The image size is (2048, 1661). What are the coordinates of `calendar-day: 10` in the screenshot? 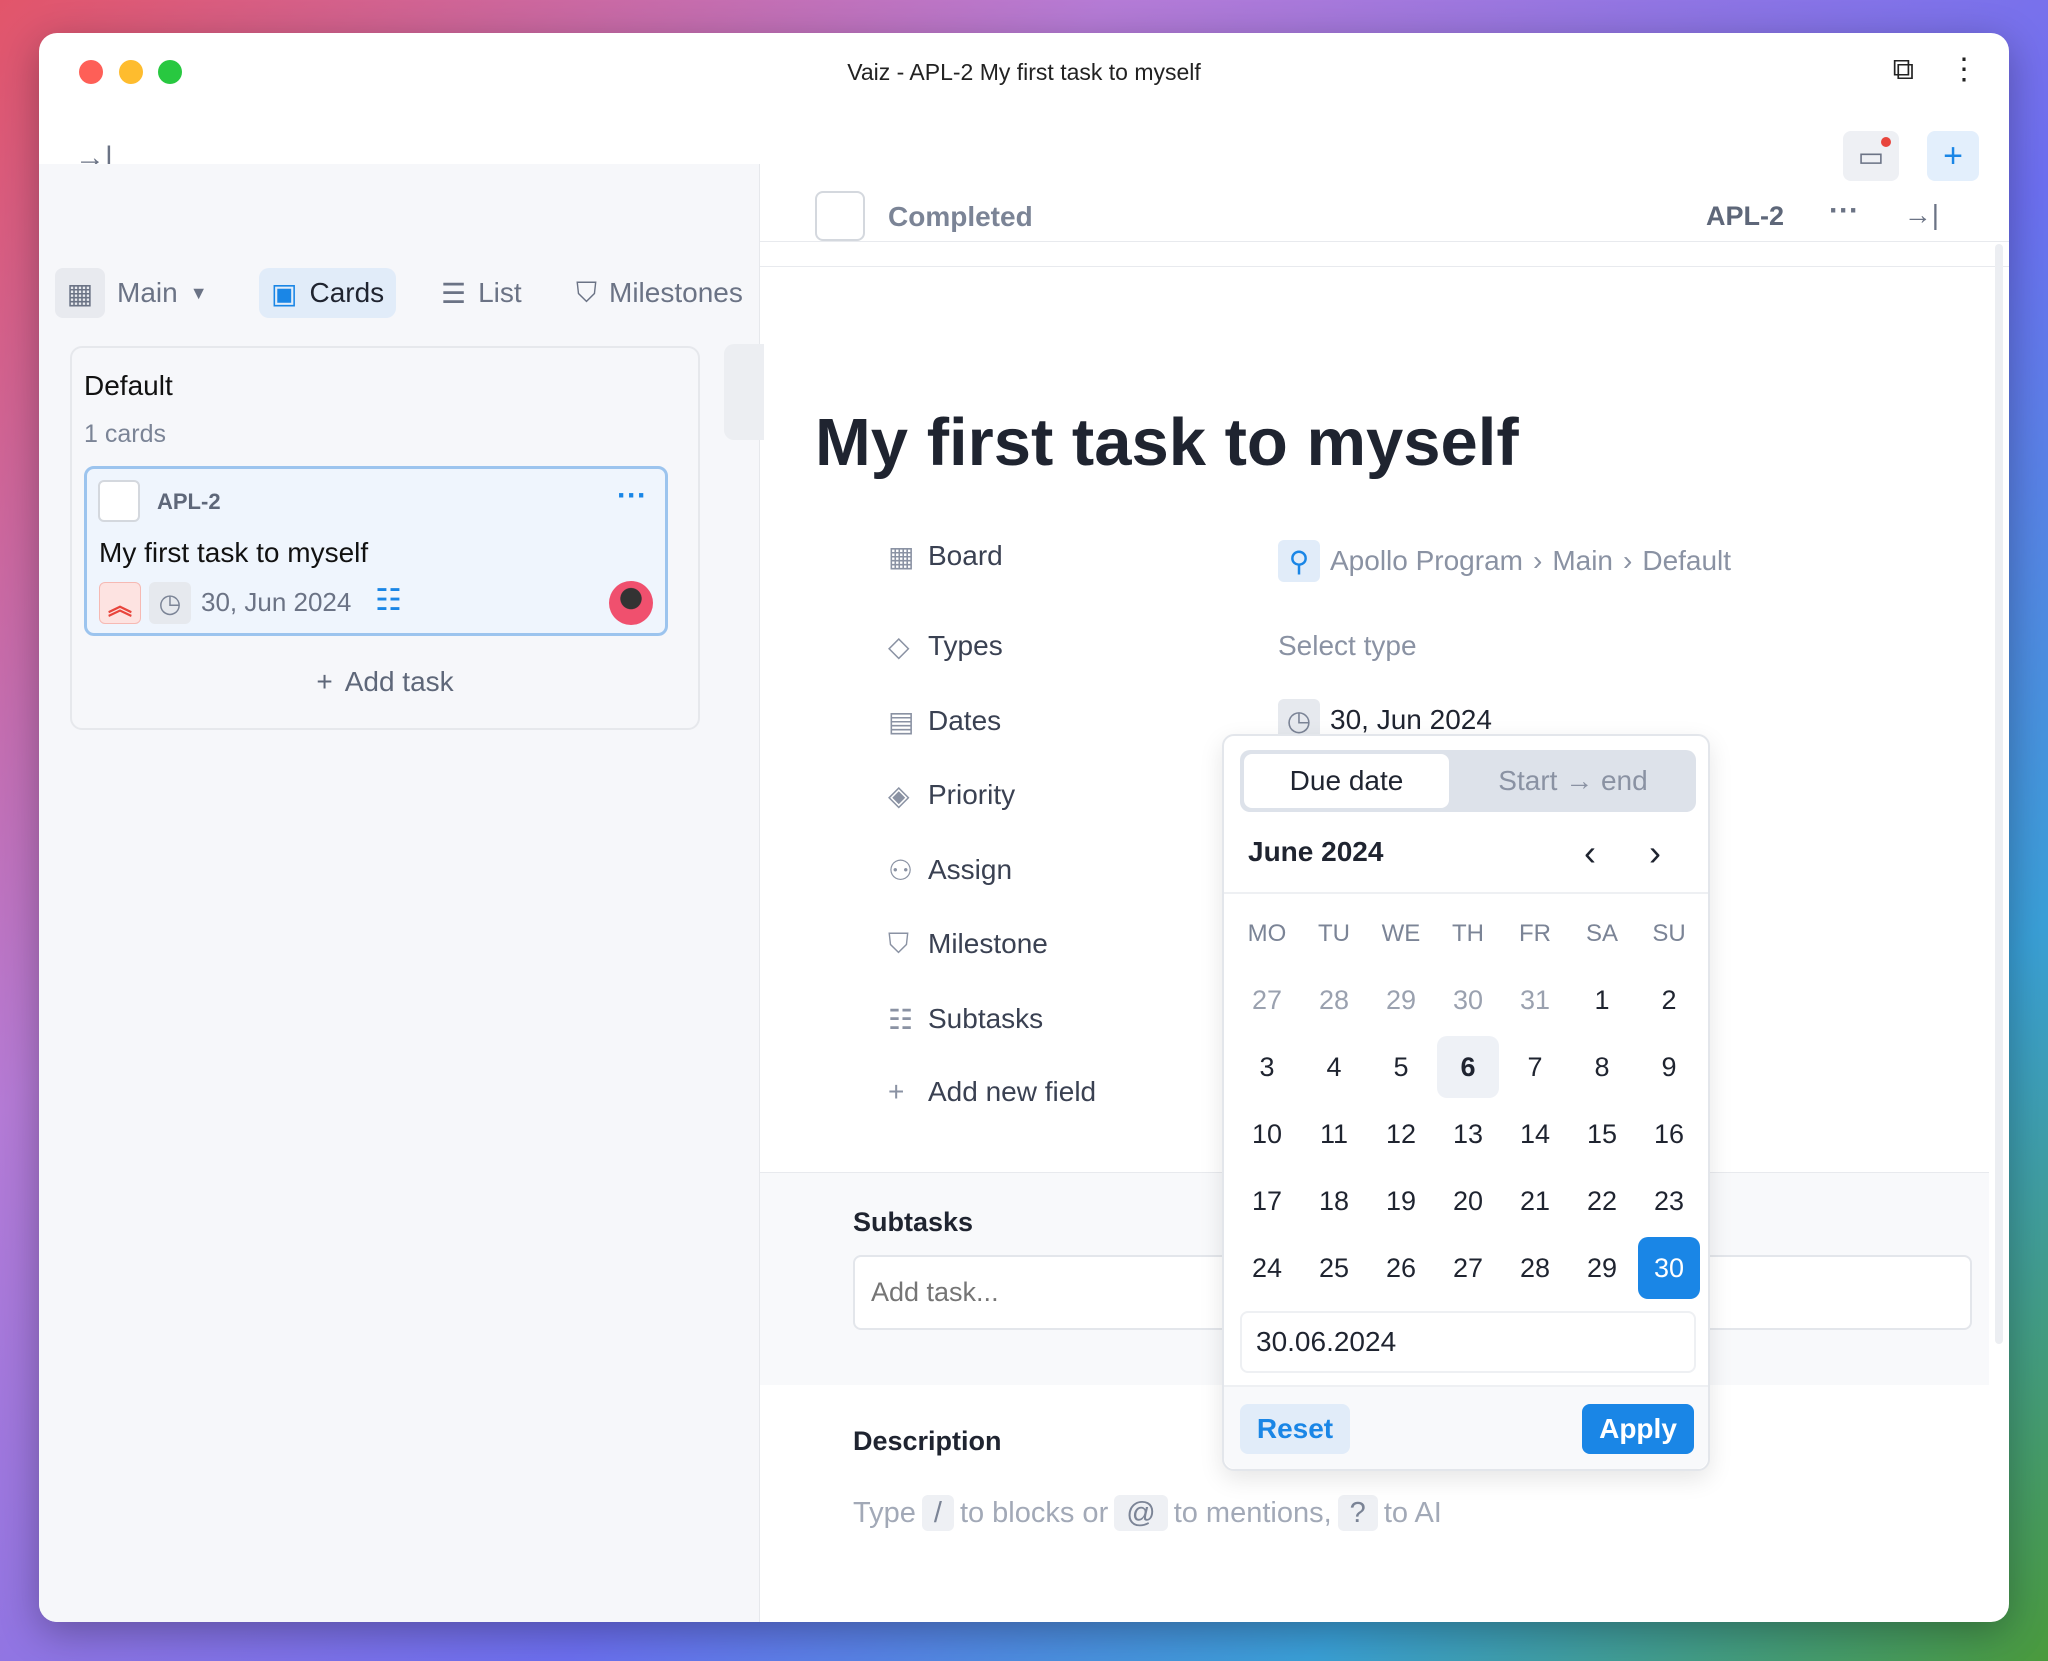 It's located at (1267, 1134).